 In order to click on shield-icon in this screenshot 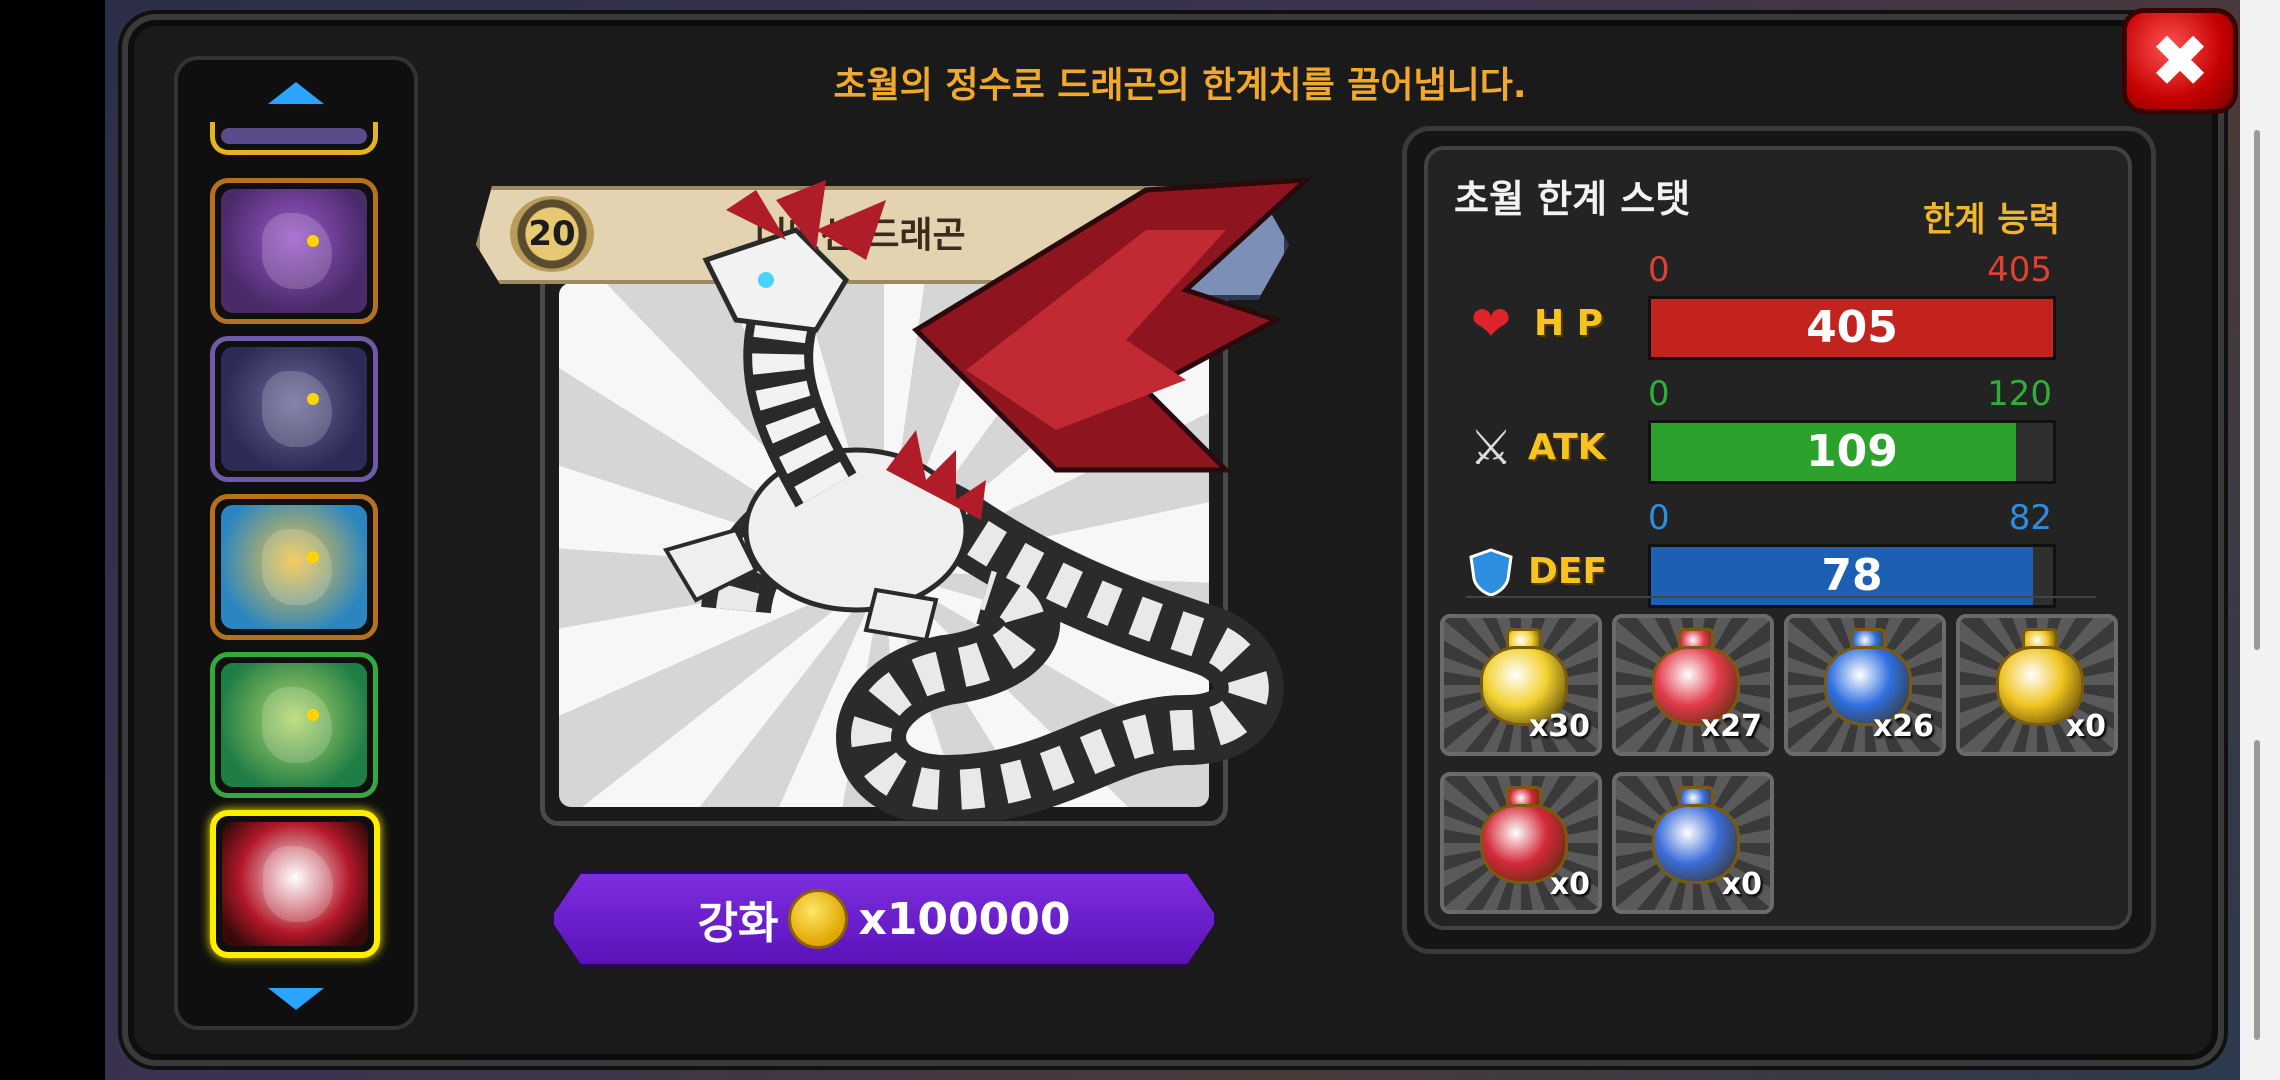, I will do `click(1491, 572)`.